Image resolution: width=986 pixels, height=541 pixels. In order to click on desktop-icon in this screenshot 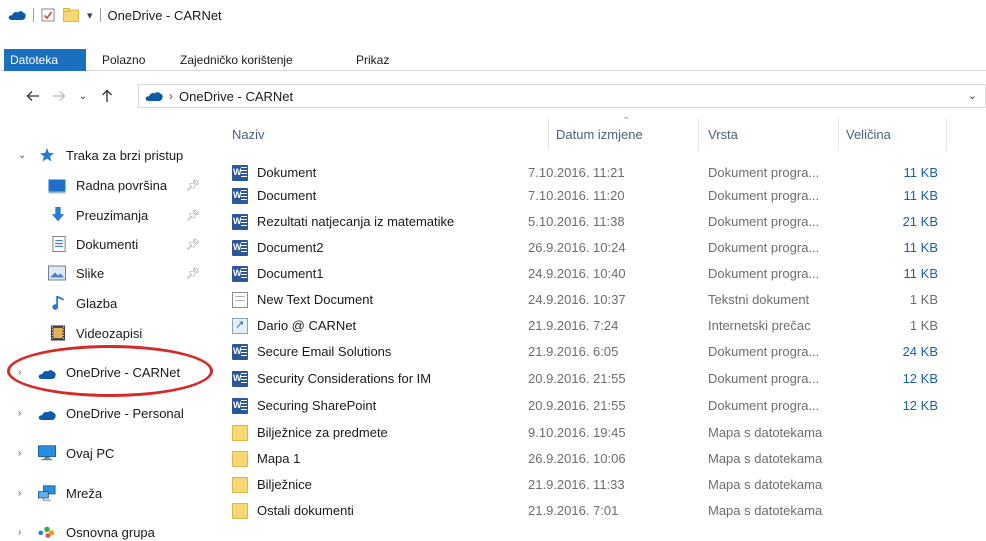, I will do `click(57, 186)`.